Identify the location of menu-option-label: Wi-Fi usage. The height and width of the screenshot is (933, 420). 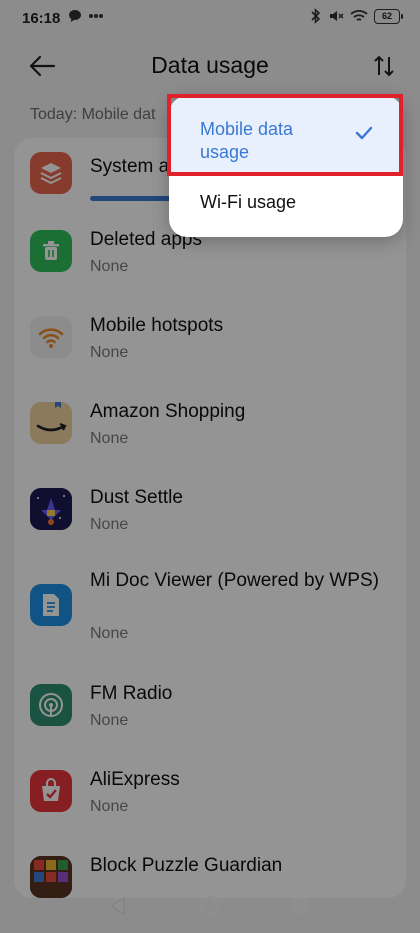
(248, 202).